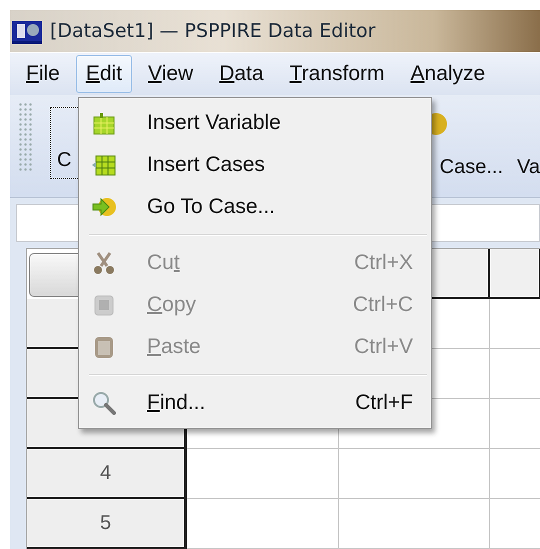 This screenshot has height=549, width=540. Describe the element at coordinates (213, 31) in the screenshot. I see `window-title: [DataSet1] — PSPPIRE Data Editor` at that location.